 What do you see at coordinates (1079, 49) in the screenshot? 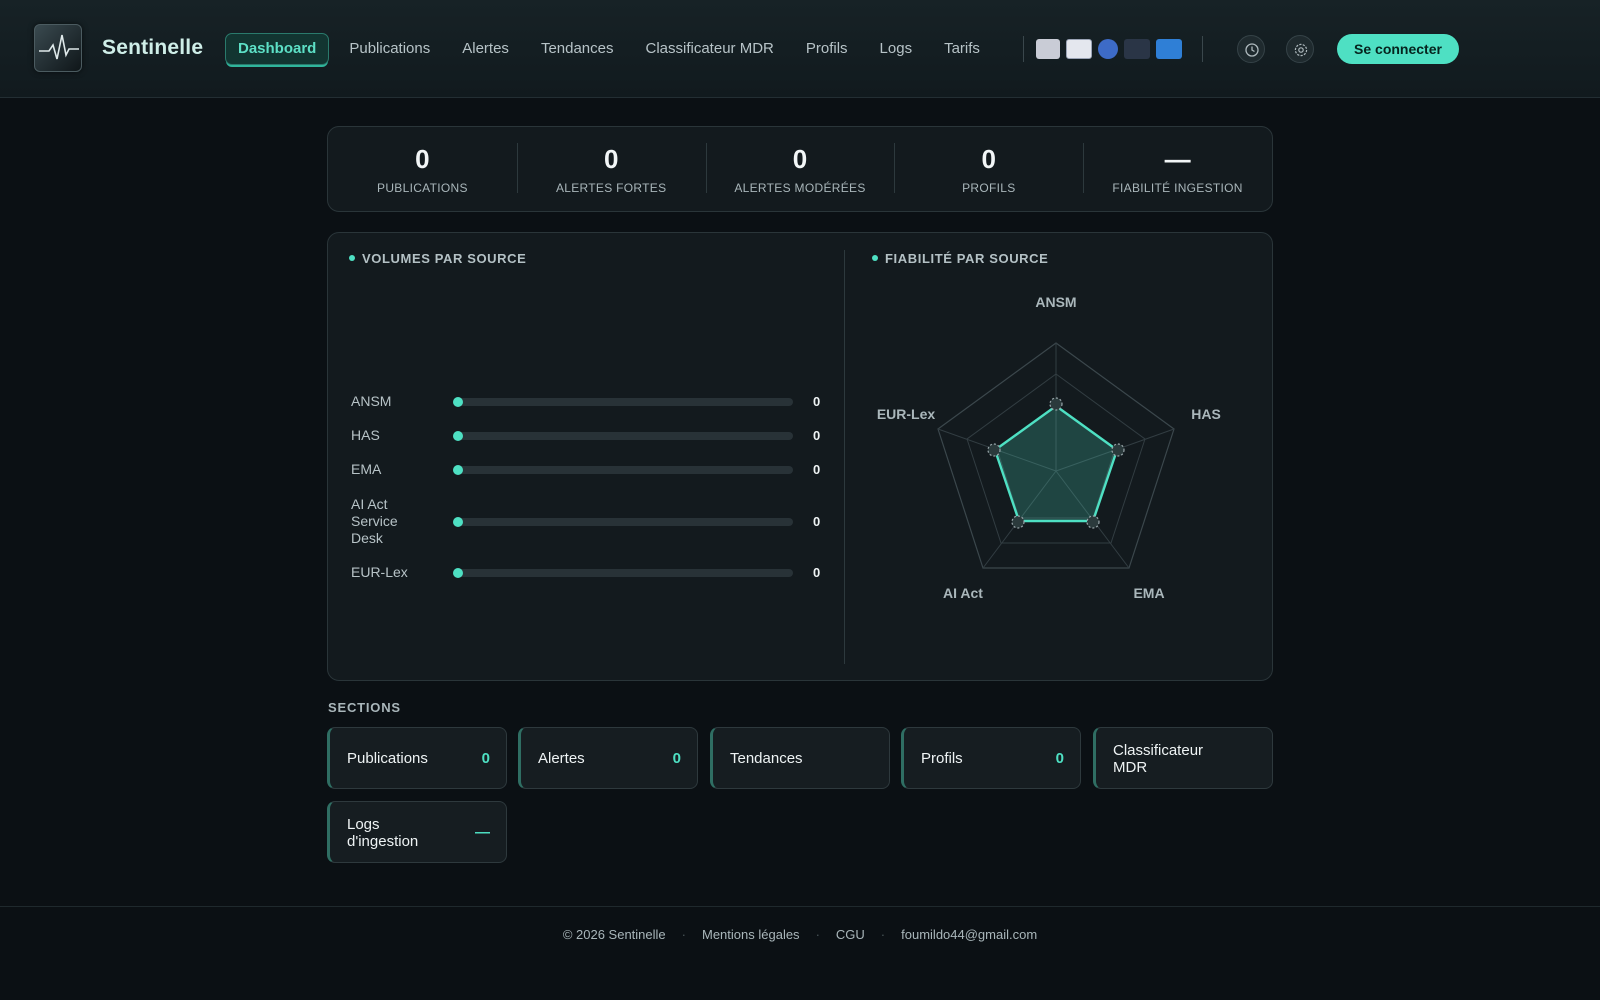
I see `has-logo` at bounding box center [1079, 49].